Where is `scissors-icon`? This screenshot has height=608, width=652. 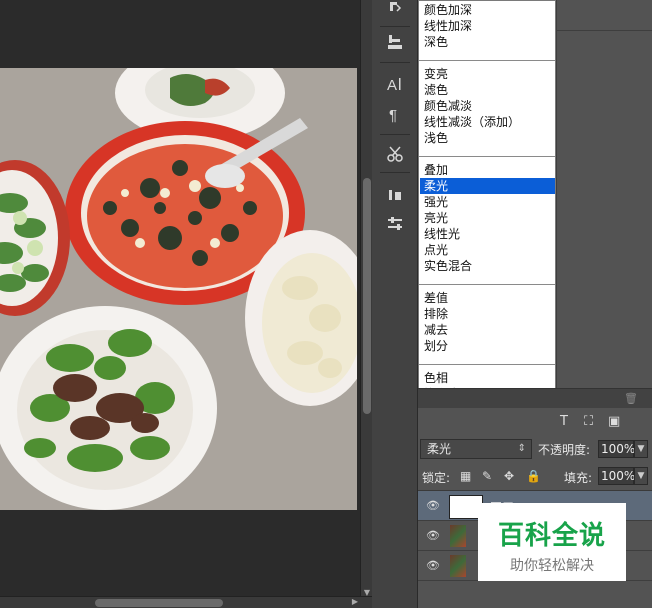
scissors-icon is located at coordinates (395, 154).